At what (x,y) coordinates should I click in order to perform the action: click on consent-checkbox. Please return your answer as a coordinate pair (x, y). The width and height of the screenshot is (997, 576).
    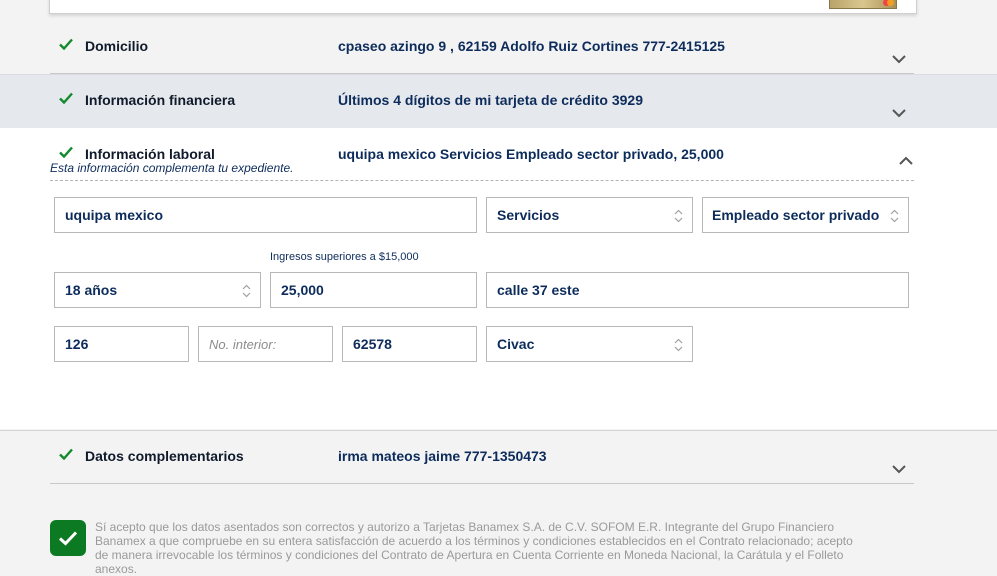
    Looking at the image, I should click on (68, 538).